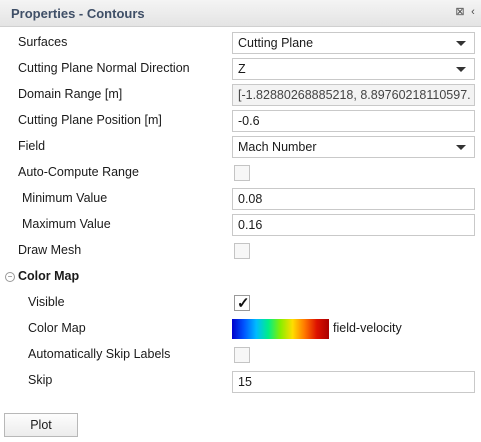 The image size is (481, 442). I want to click on row-draw-mesh: Draw Mesh, so click(240, 251).